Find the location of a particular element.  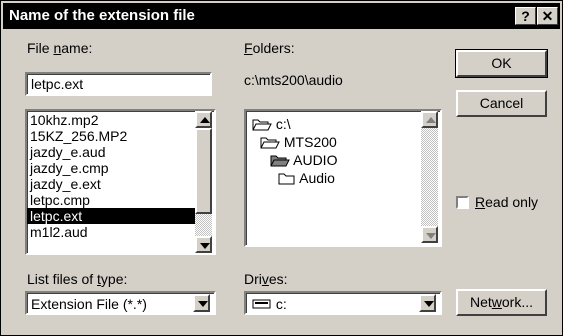

file-list-item: m1l2.aud is located at coordinates (111, 232).